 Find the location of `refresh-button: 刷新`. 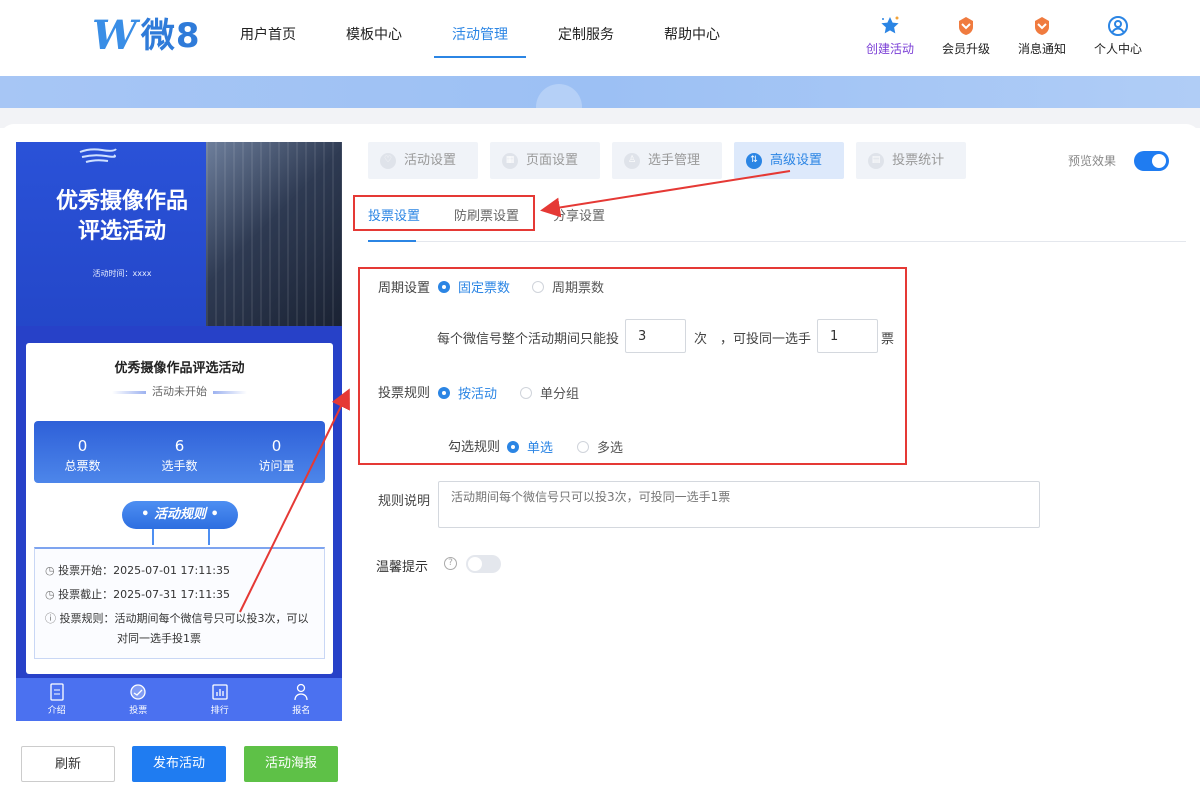

refresh-button: 刷新 is located at coordinates (68, 764).